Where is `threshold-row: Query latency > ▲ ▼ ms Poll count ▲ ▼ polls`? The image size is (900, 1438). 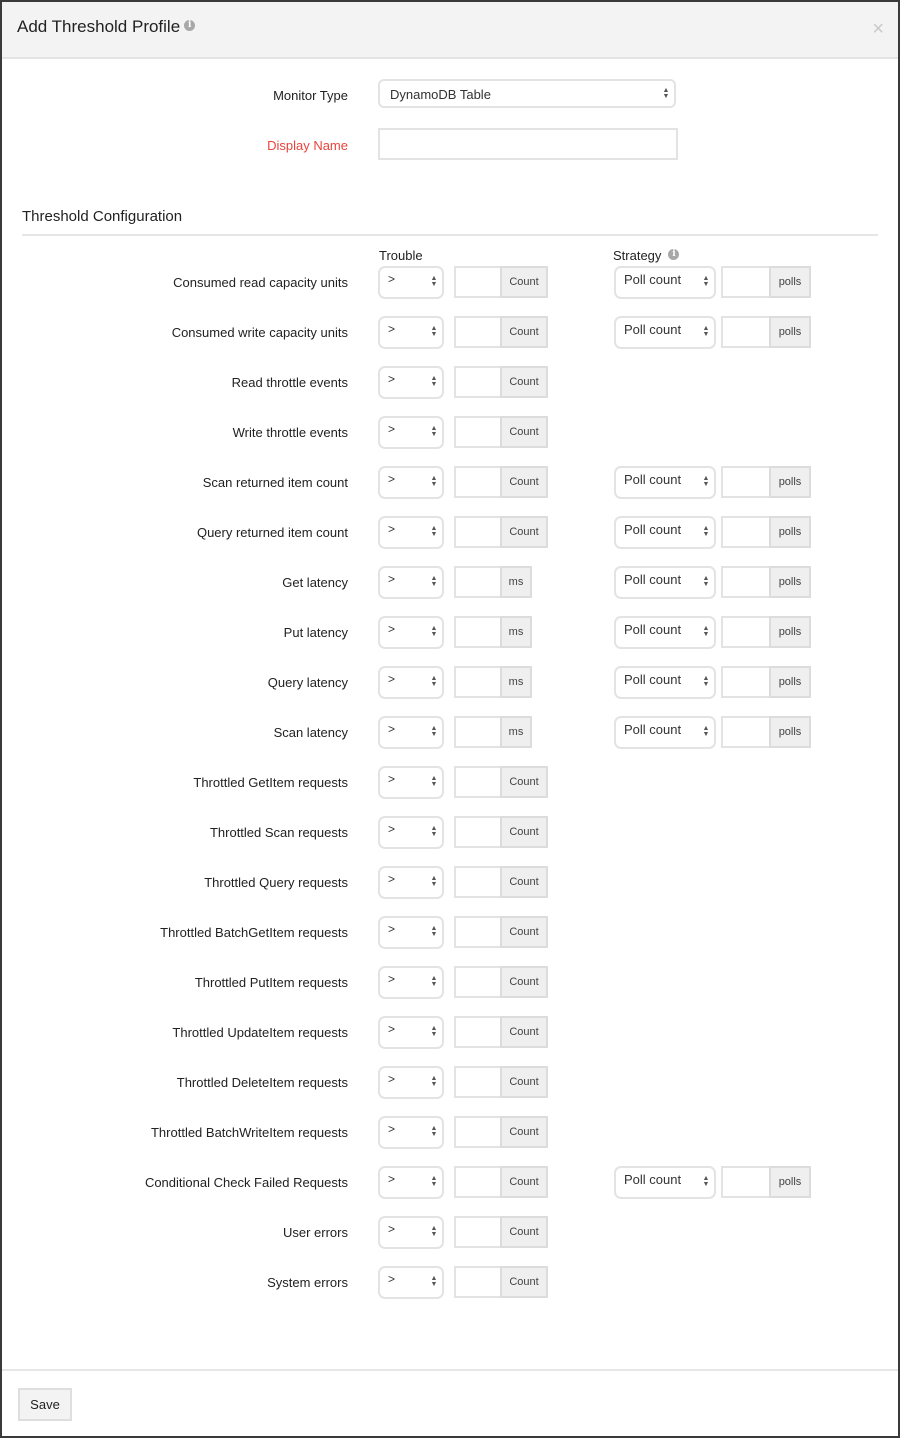
threshold-row: Query latency > ▲ ▼ ms Poll count ▲ ▼ polls is located at coordinates (450, 683).